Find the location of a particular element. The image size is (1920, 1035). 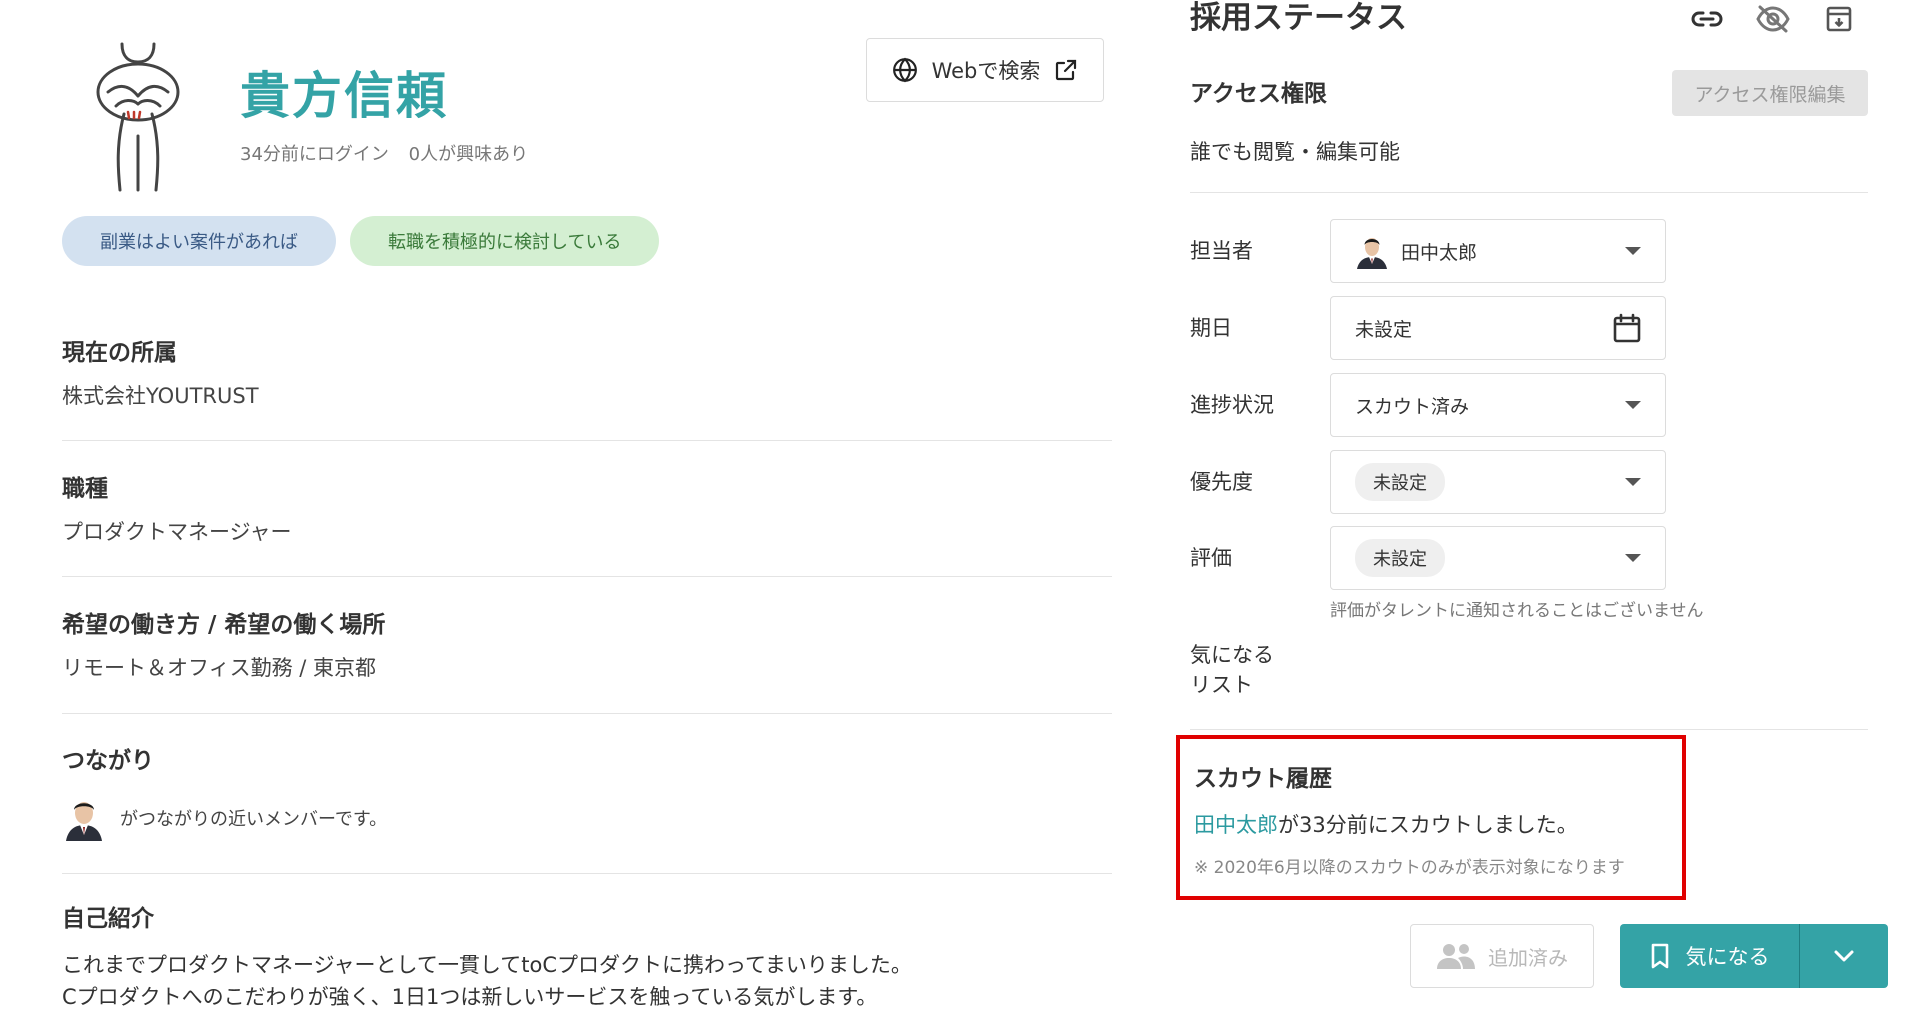

work-style-title: 希望の働き方 / 希望の働く場所 is located at coordinates (224, 625).